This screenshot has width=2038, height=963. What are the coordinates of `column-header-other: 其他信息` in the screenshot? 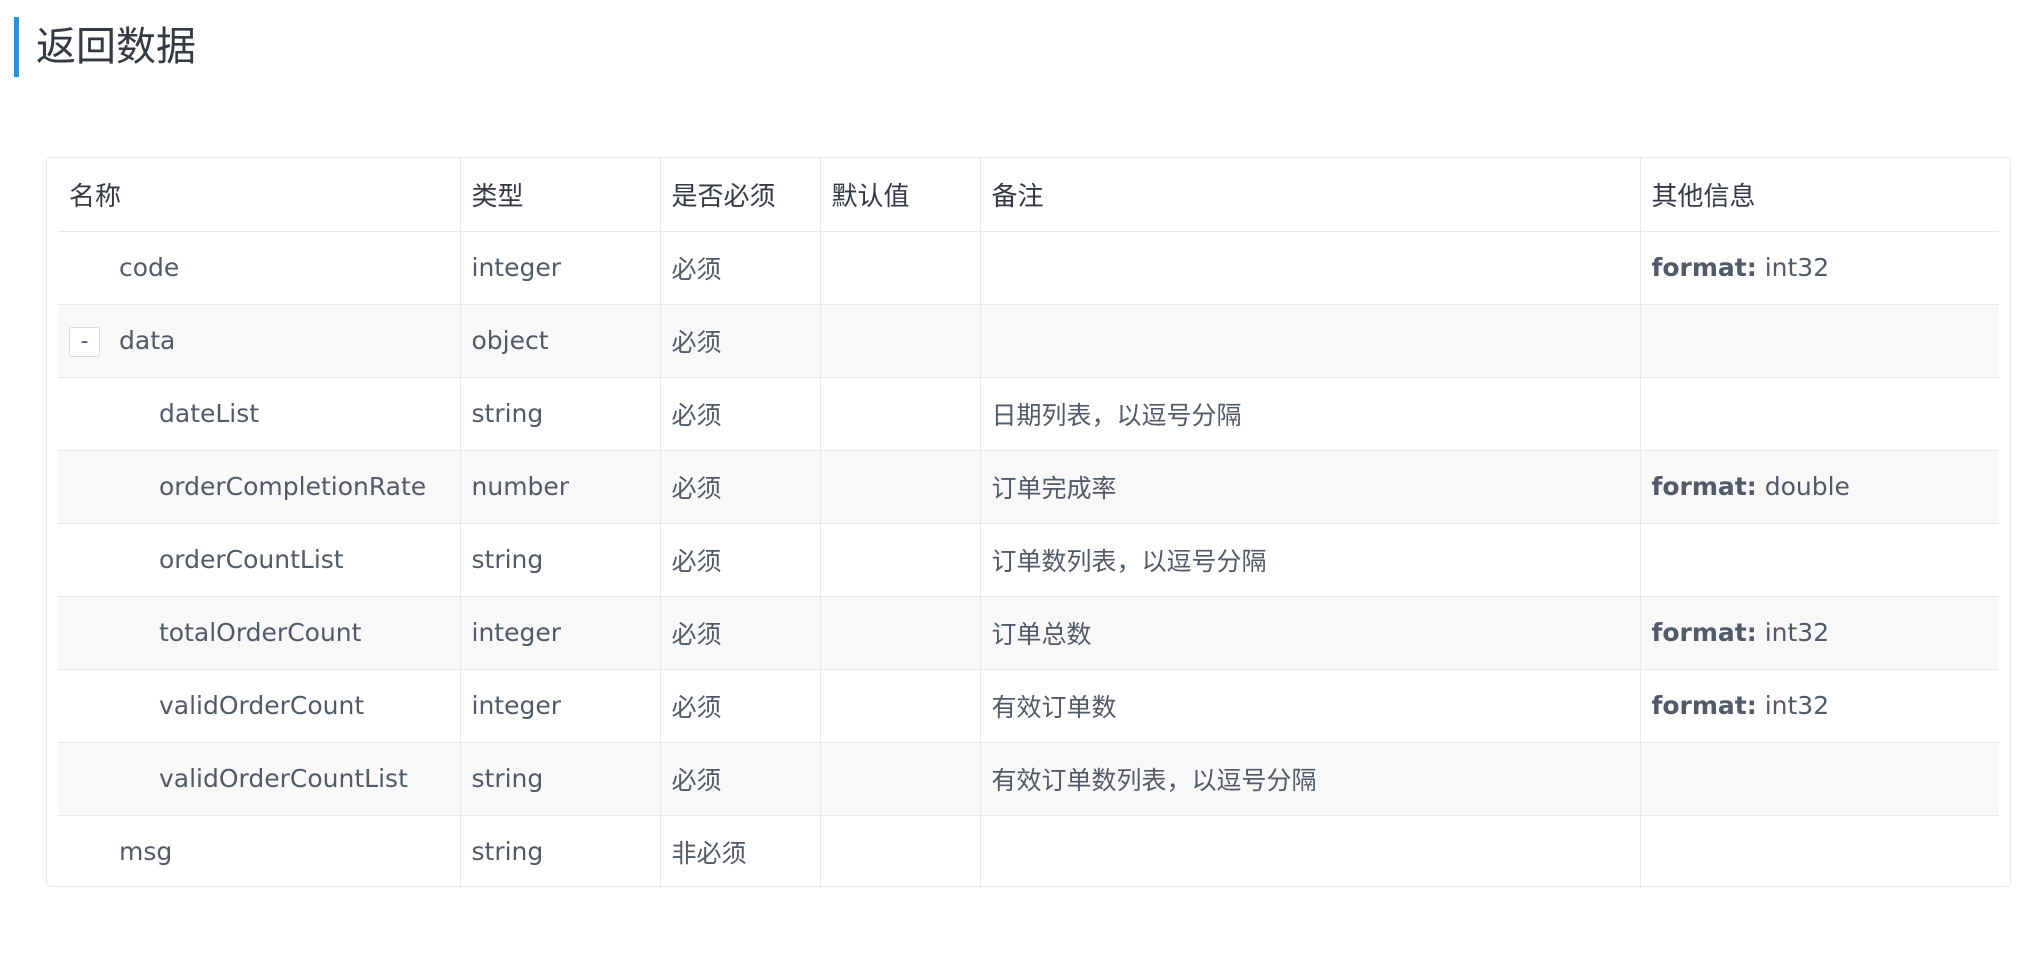 It's located at (1819, 195).